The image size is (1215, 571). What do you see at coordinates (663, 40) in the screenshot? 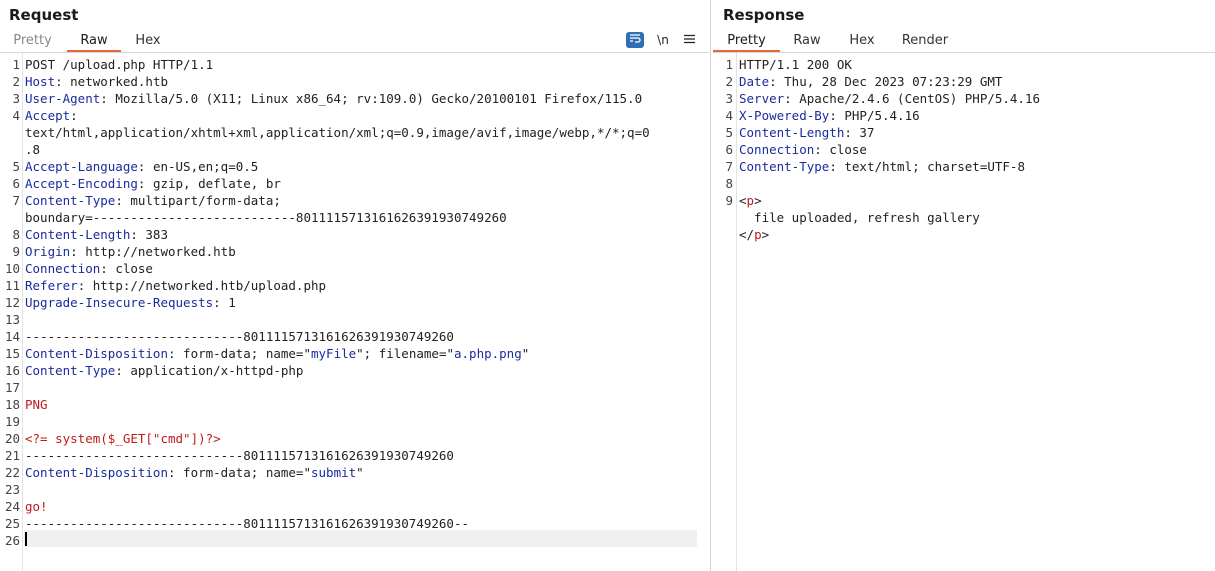
I see `show-newlines-button: \n` at bounding box center [663, 40].